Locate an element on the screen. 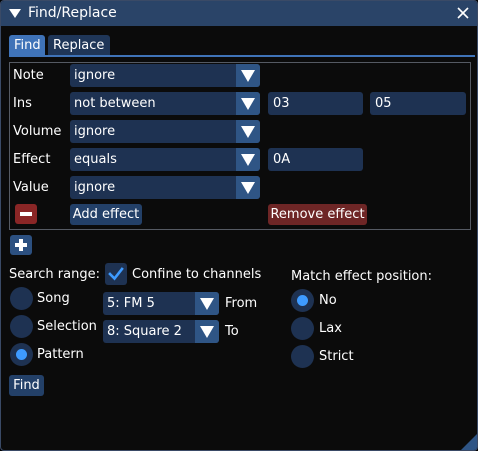 The width and height of the screenshot is (478, 451). remove-query-button is located at coordinates (26, 214).